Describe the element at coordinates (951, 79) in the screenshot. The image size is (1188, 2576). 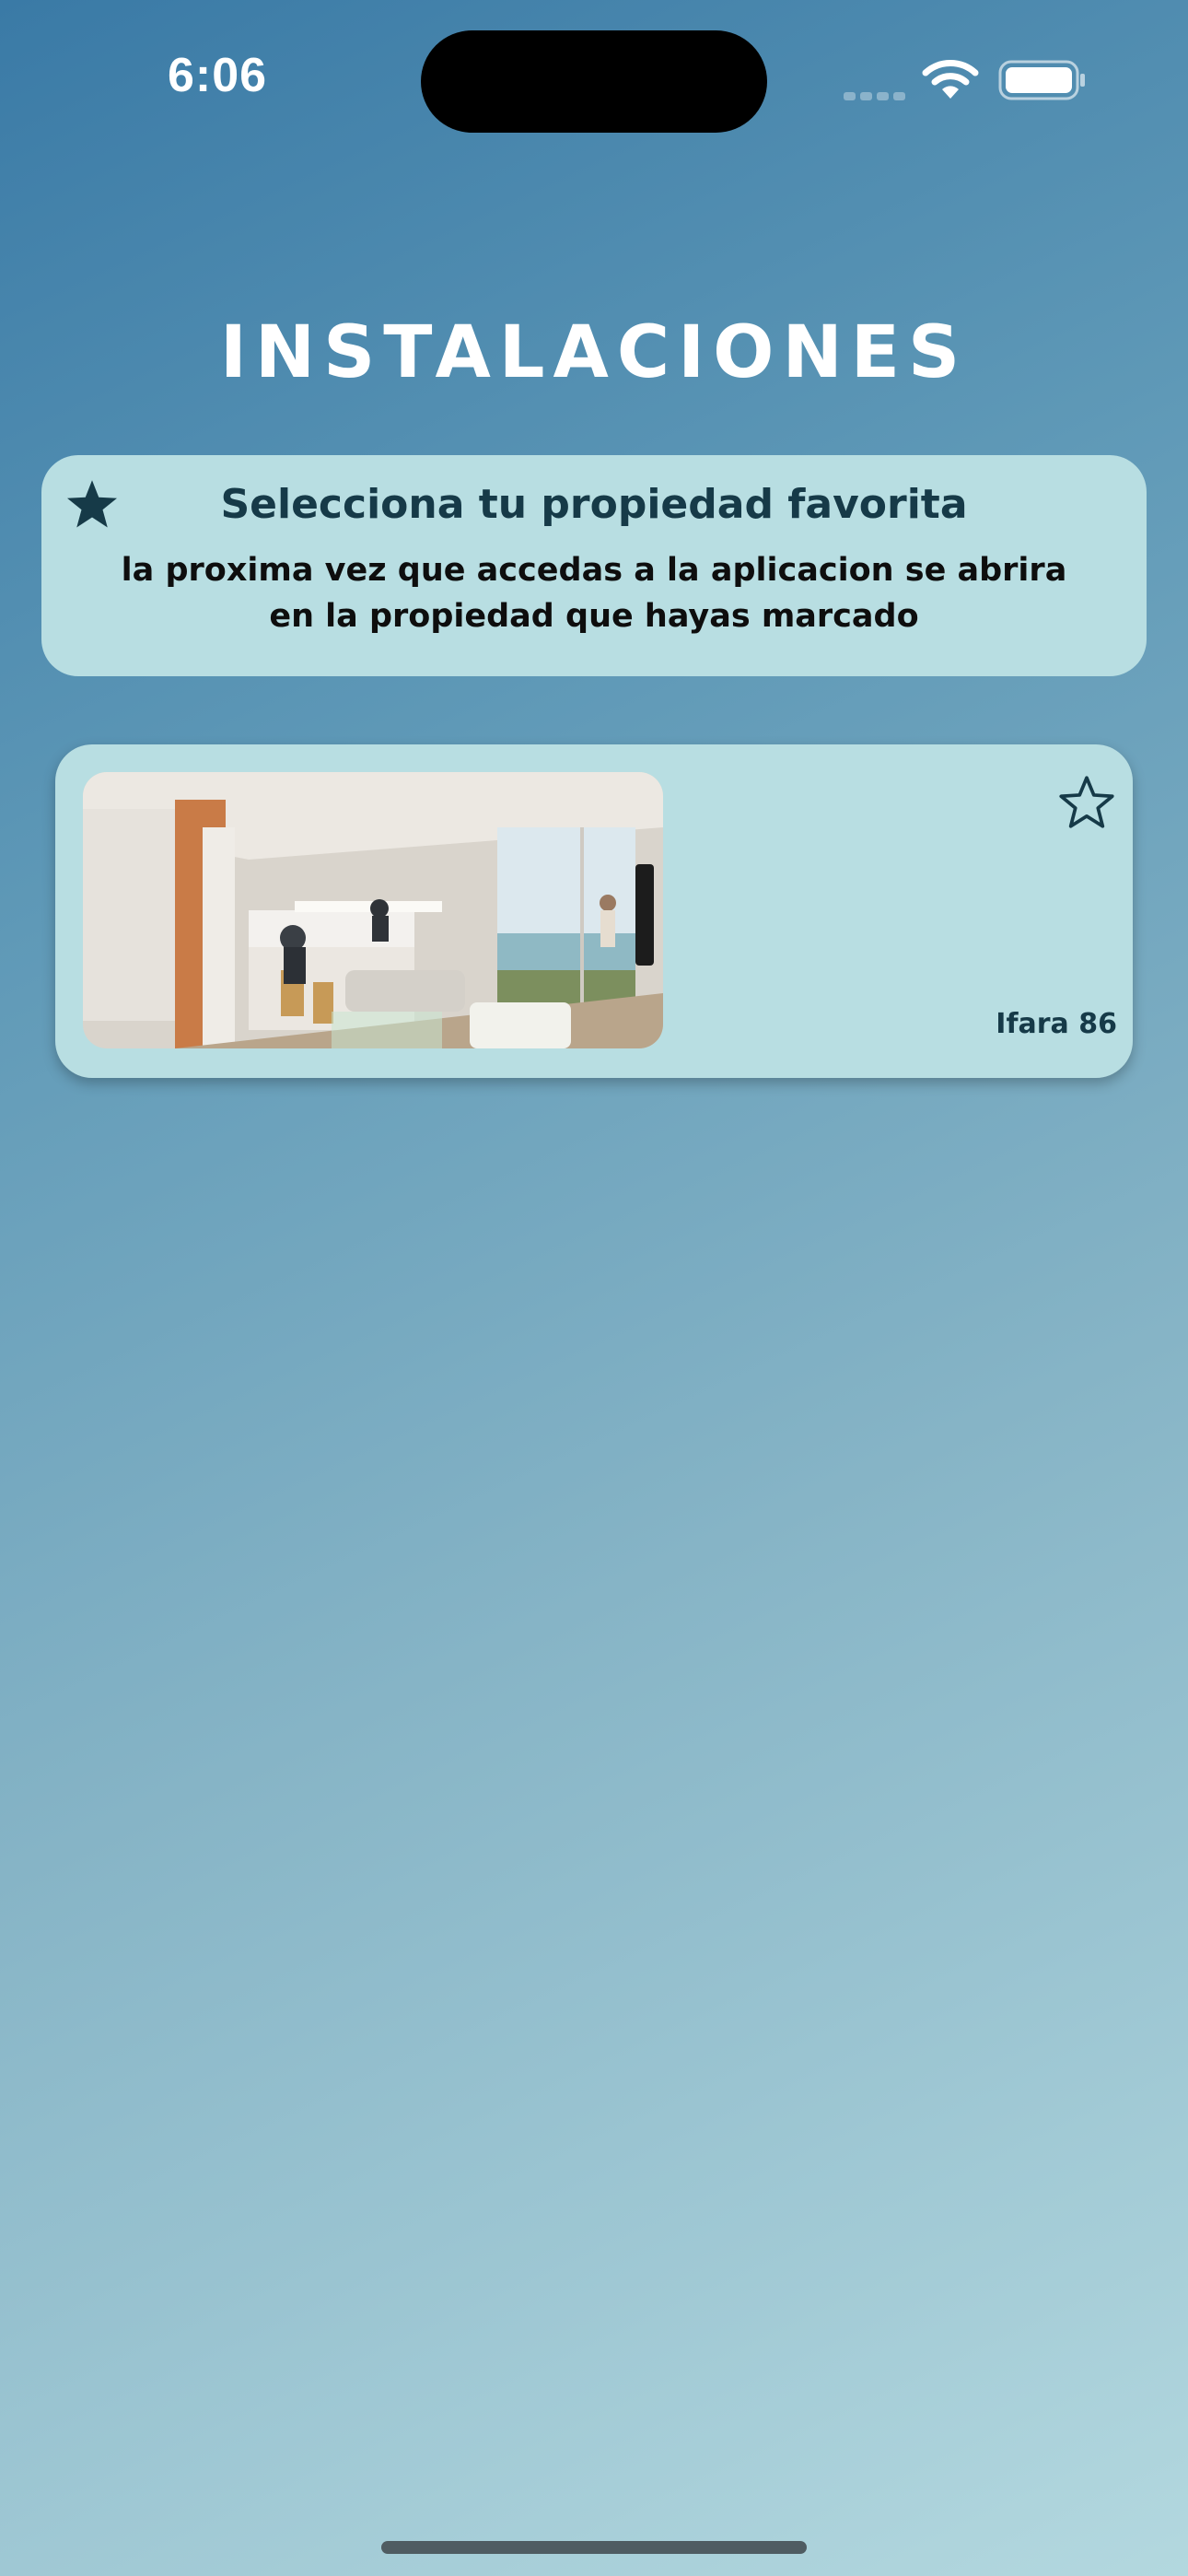
I see `wifi-icon` at that location.